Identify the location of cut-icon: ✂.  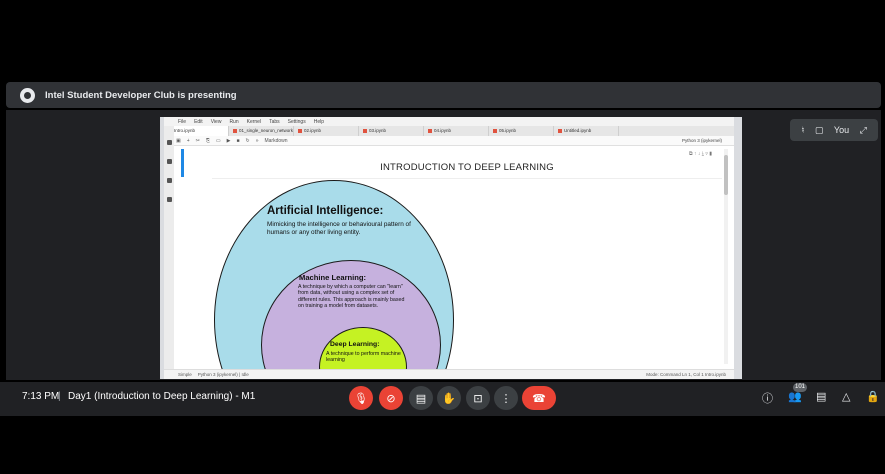
(198, 141).